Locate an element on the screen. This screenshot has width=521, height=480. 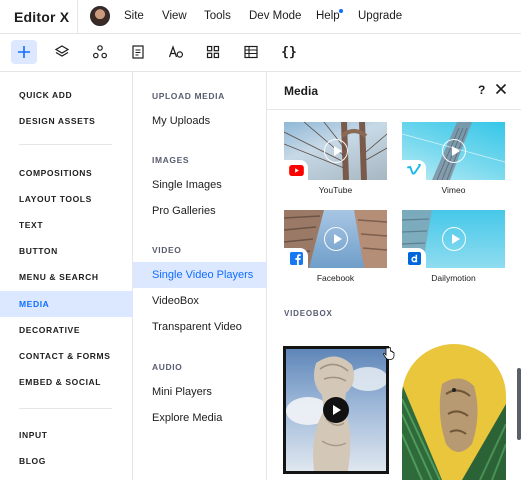
panel-header: Media ? is located at coordinates (394, 91).